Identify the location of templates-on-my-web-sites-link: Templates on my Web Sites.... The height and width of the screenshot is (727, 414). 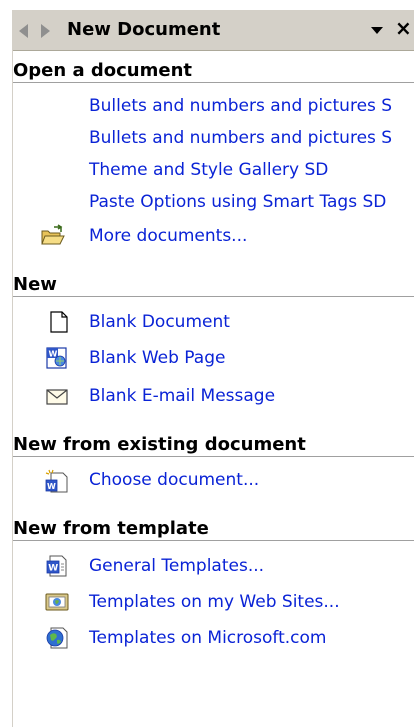
(214, 602).